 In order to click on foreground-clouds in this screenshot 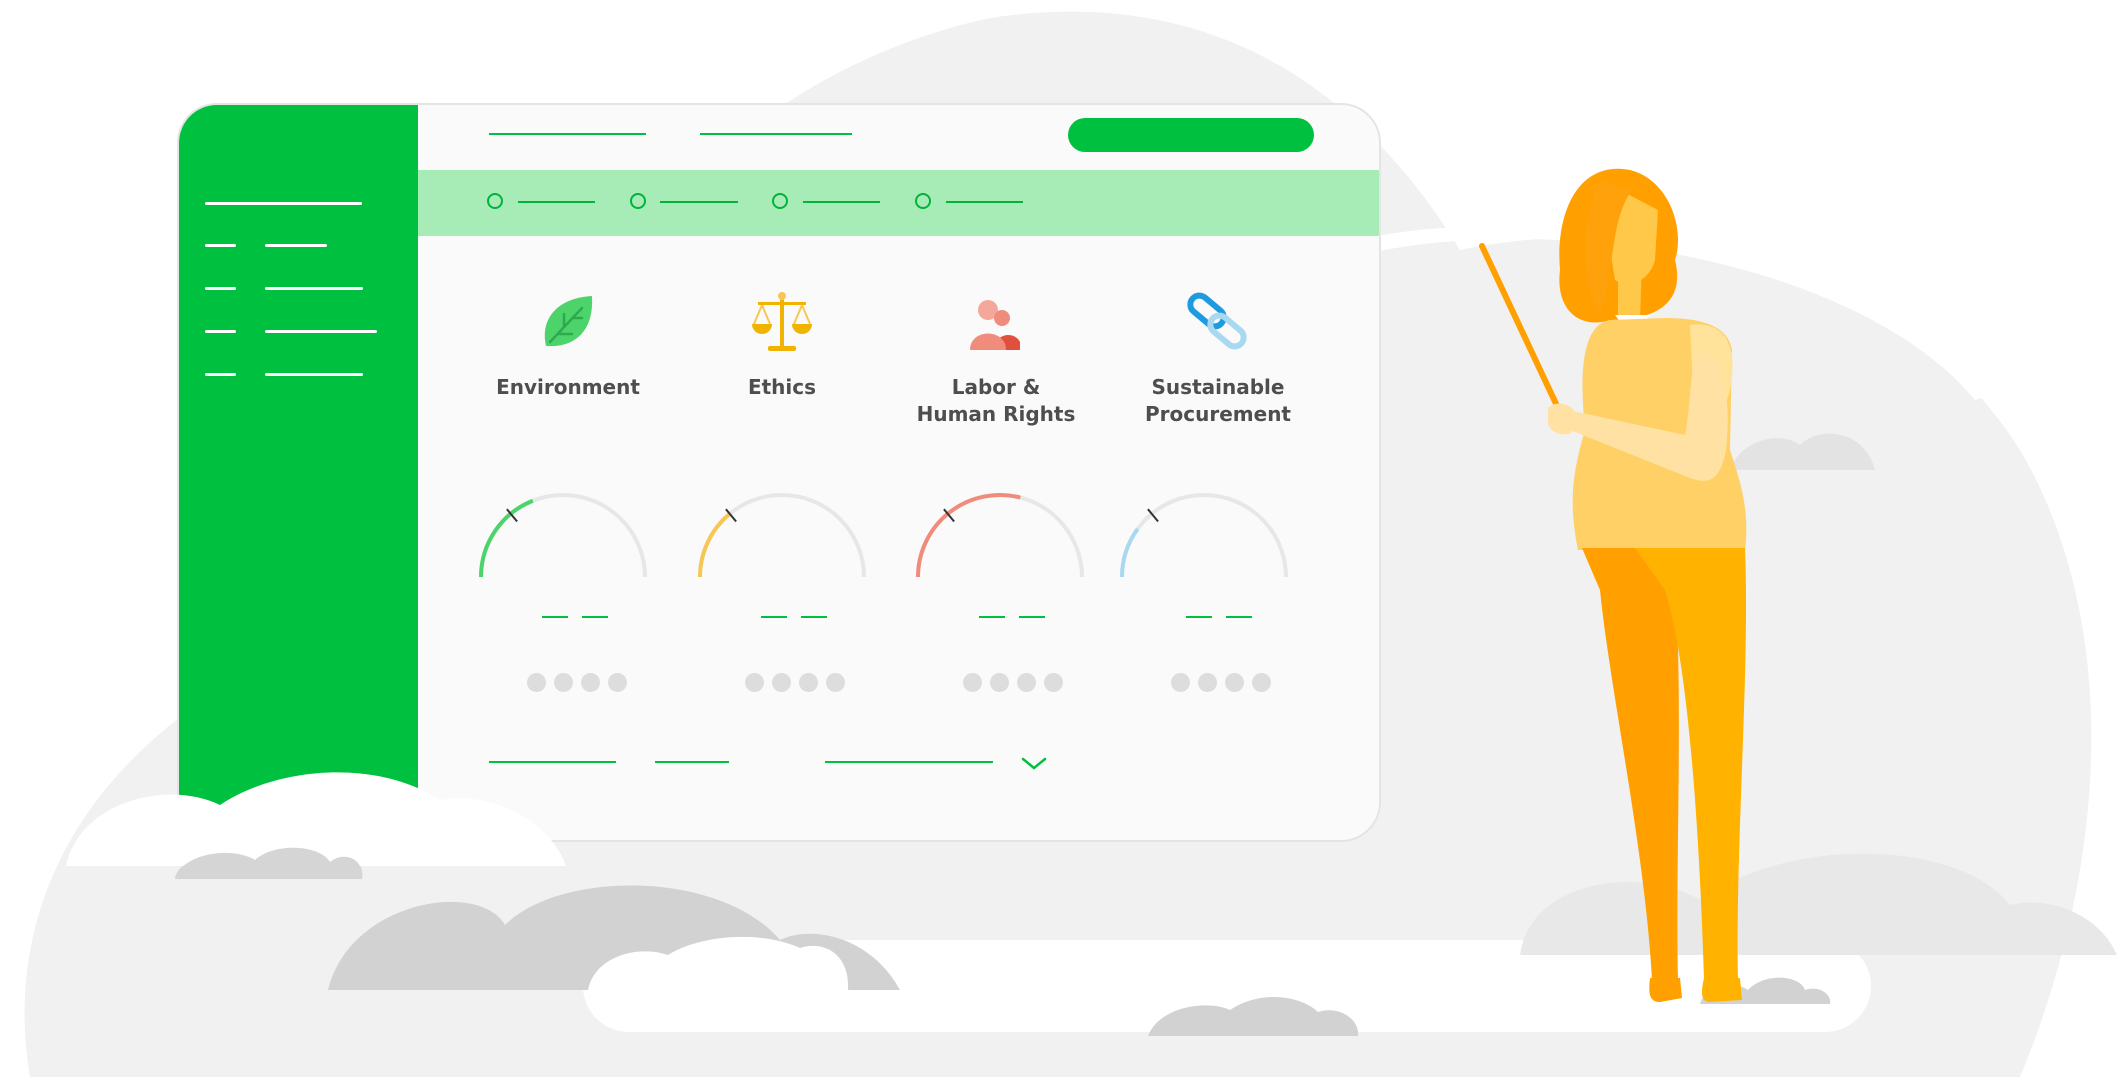, I will do `click(316, 825)`.